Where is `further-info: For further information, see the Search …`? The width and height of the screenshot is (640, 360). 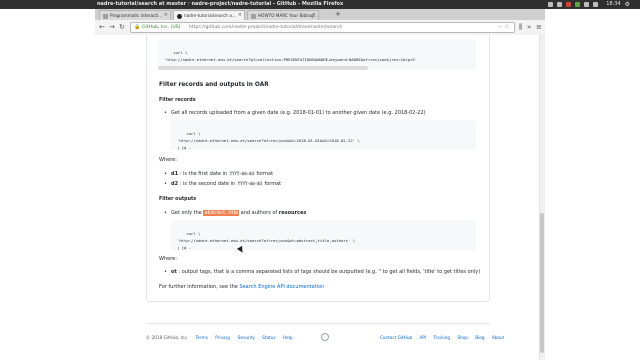 further-info: For further information, see the Search … is located at coordinates (241, 287).